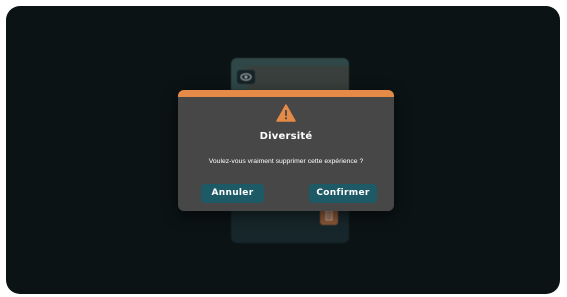  Describe the element at coordinates (298, 79) in the screenshot. I see `background-card-banner` at that location.